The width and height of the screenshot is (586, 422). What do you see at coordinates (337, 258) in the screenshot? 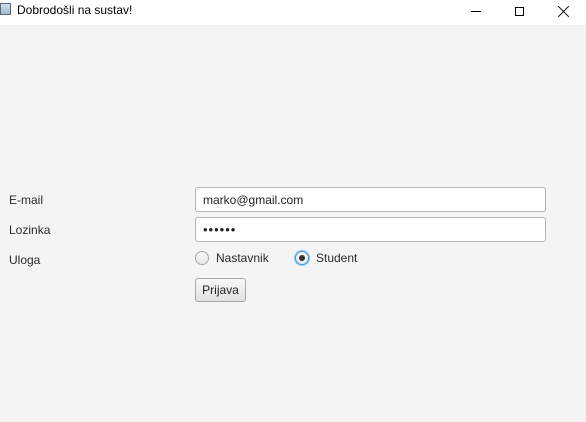
I see `radio-student-label: Student` at bounding box center [337, 258].